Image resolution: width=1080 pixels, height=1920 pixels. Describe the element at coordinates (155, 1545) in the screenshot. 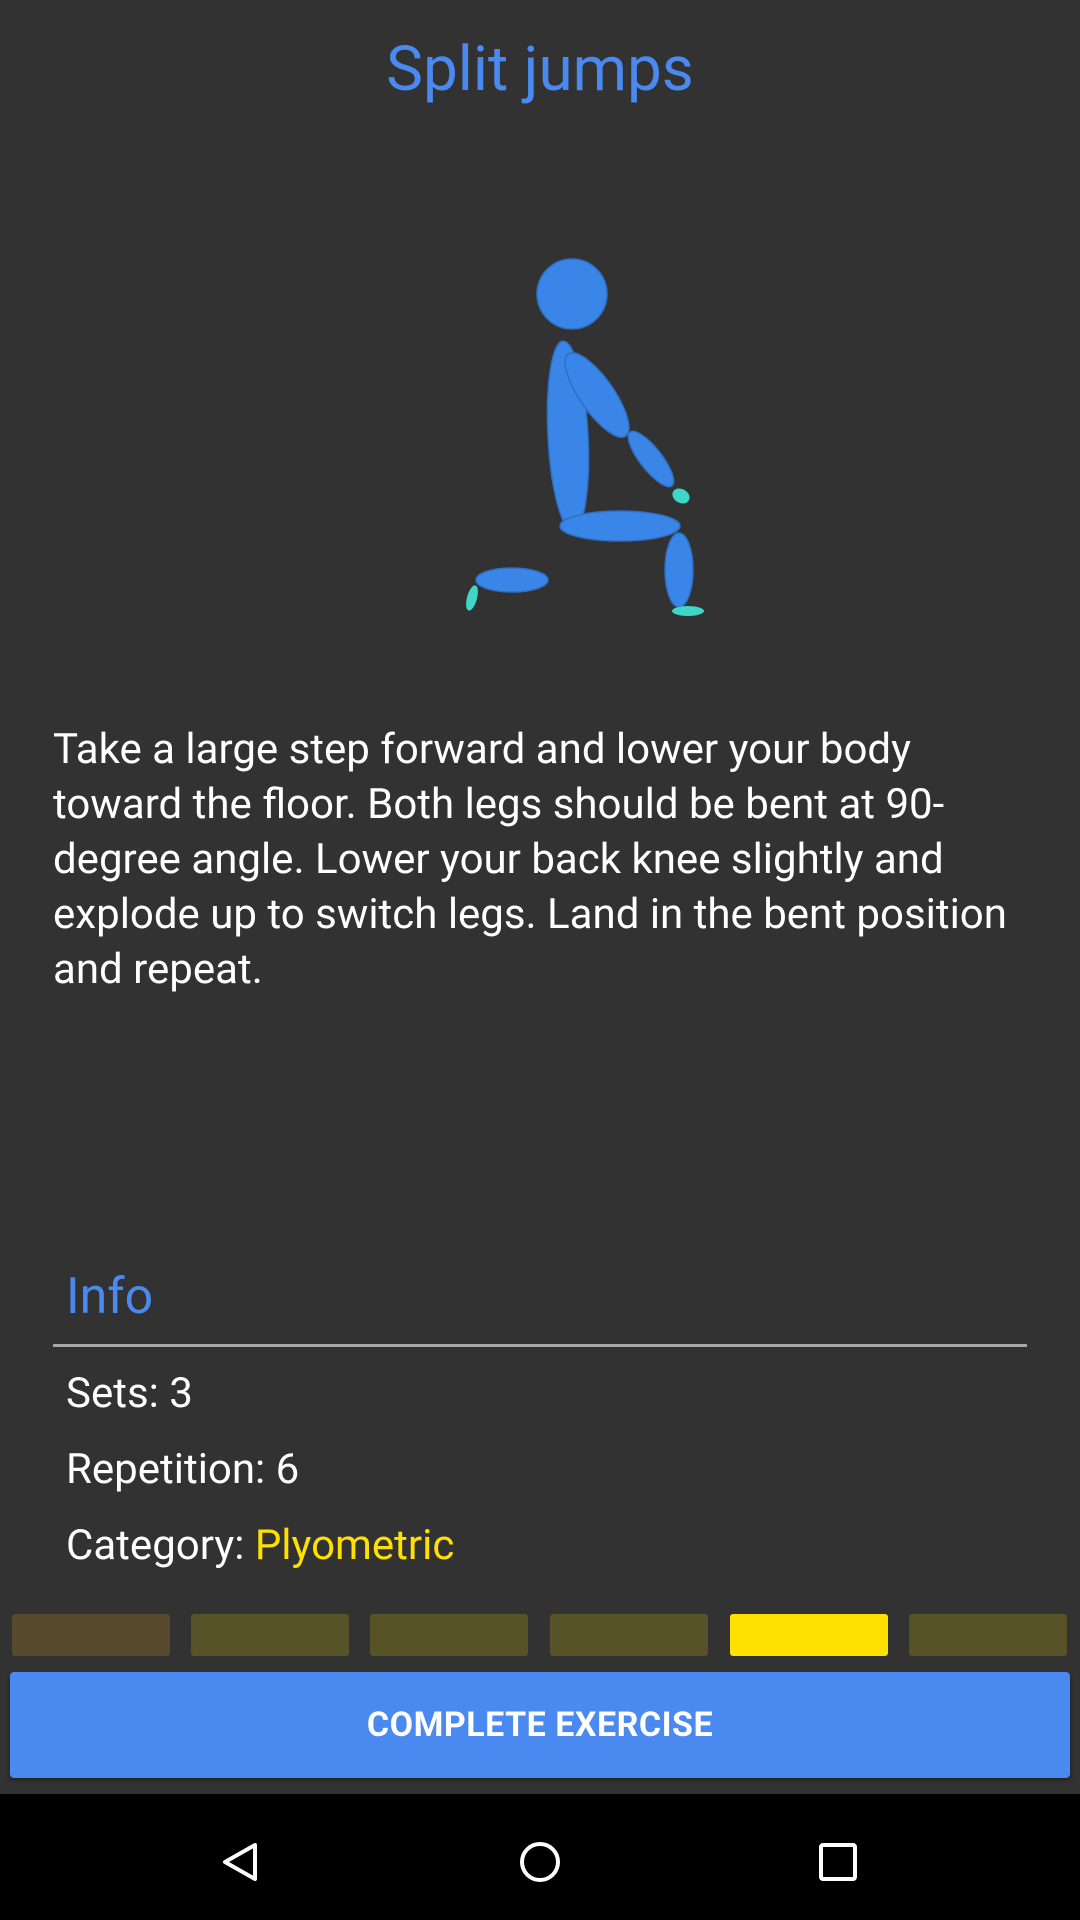

I see `category-label: Category:` at that location.